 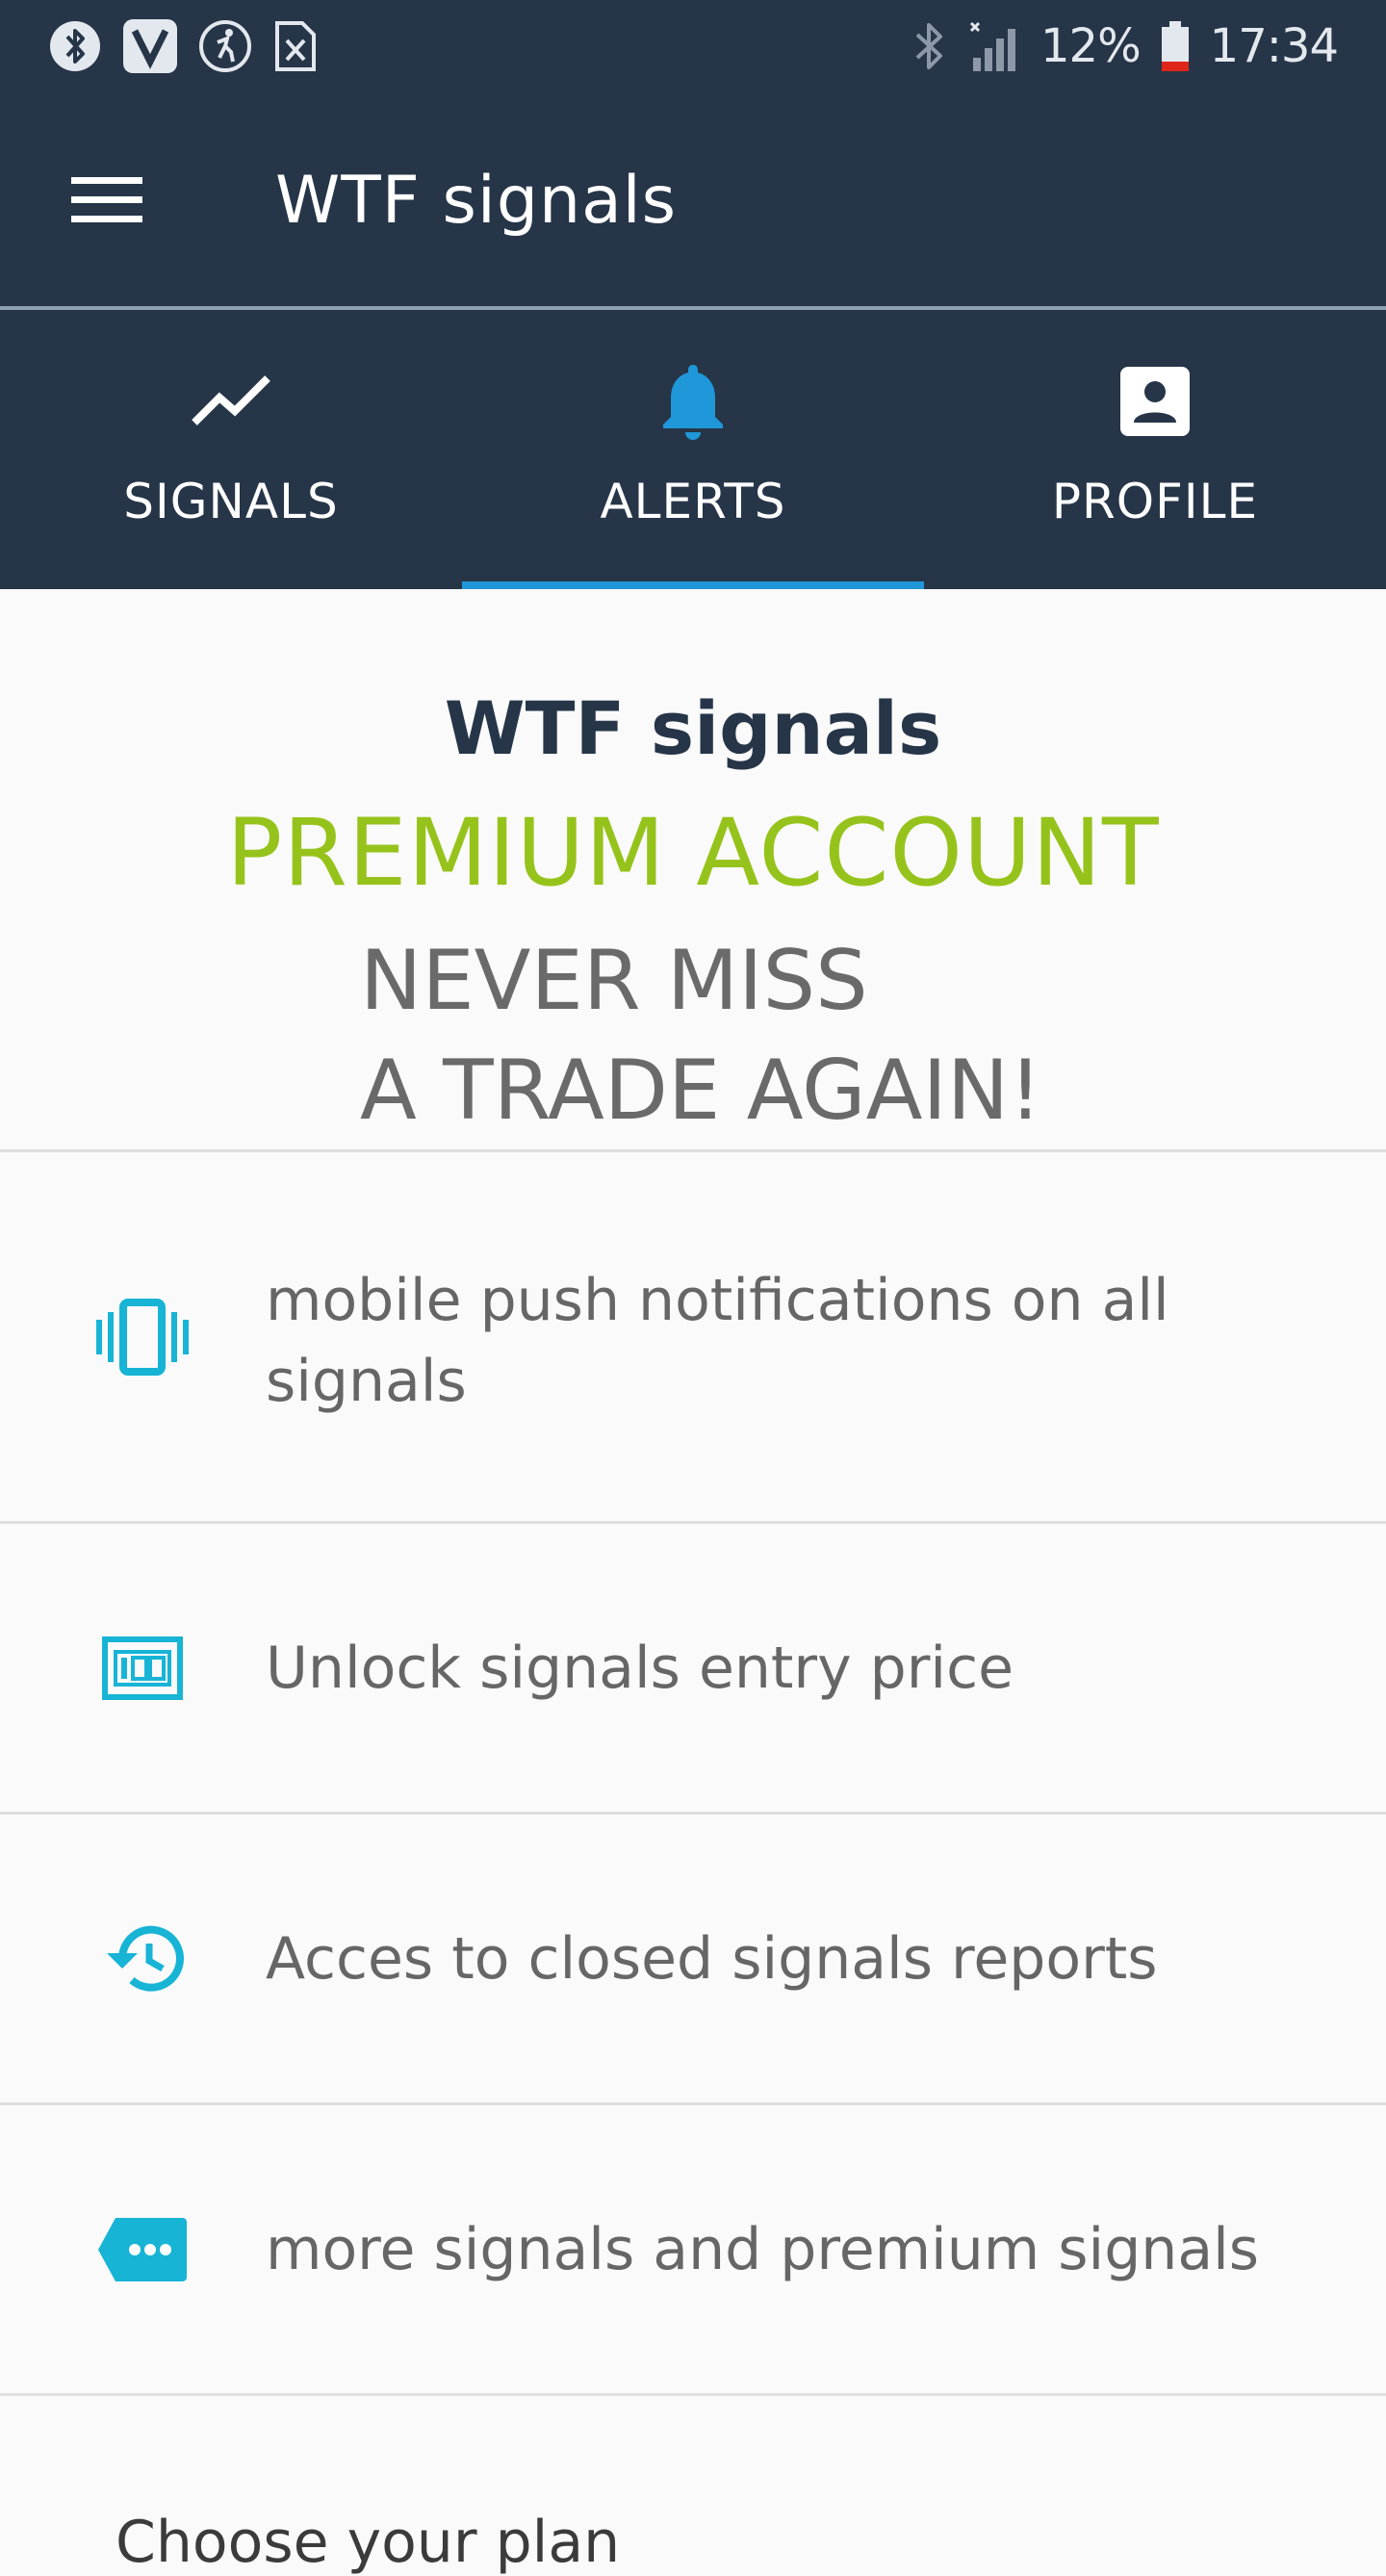 I want to click on active-tab-indicator, so click(x=693, y=585).